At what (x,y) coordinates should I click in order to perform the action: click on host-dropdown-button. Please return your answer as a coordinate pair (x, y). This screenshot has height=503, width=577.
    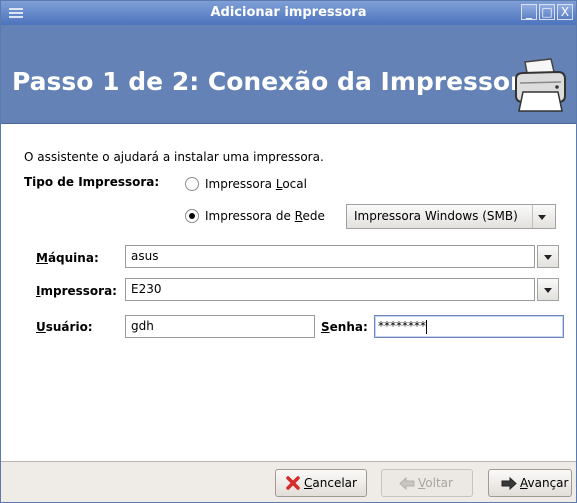
    Looking at the image, I should click on (548, 256).